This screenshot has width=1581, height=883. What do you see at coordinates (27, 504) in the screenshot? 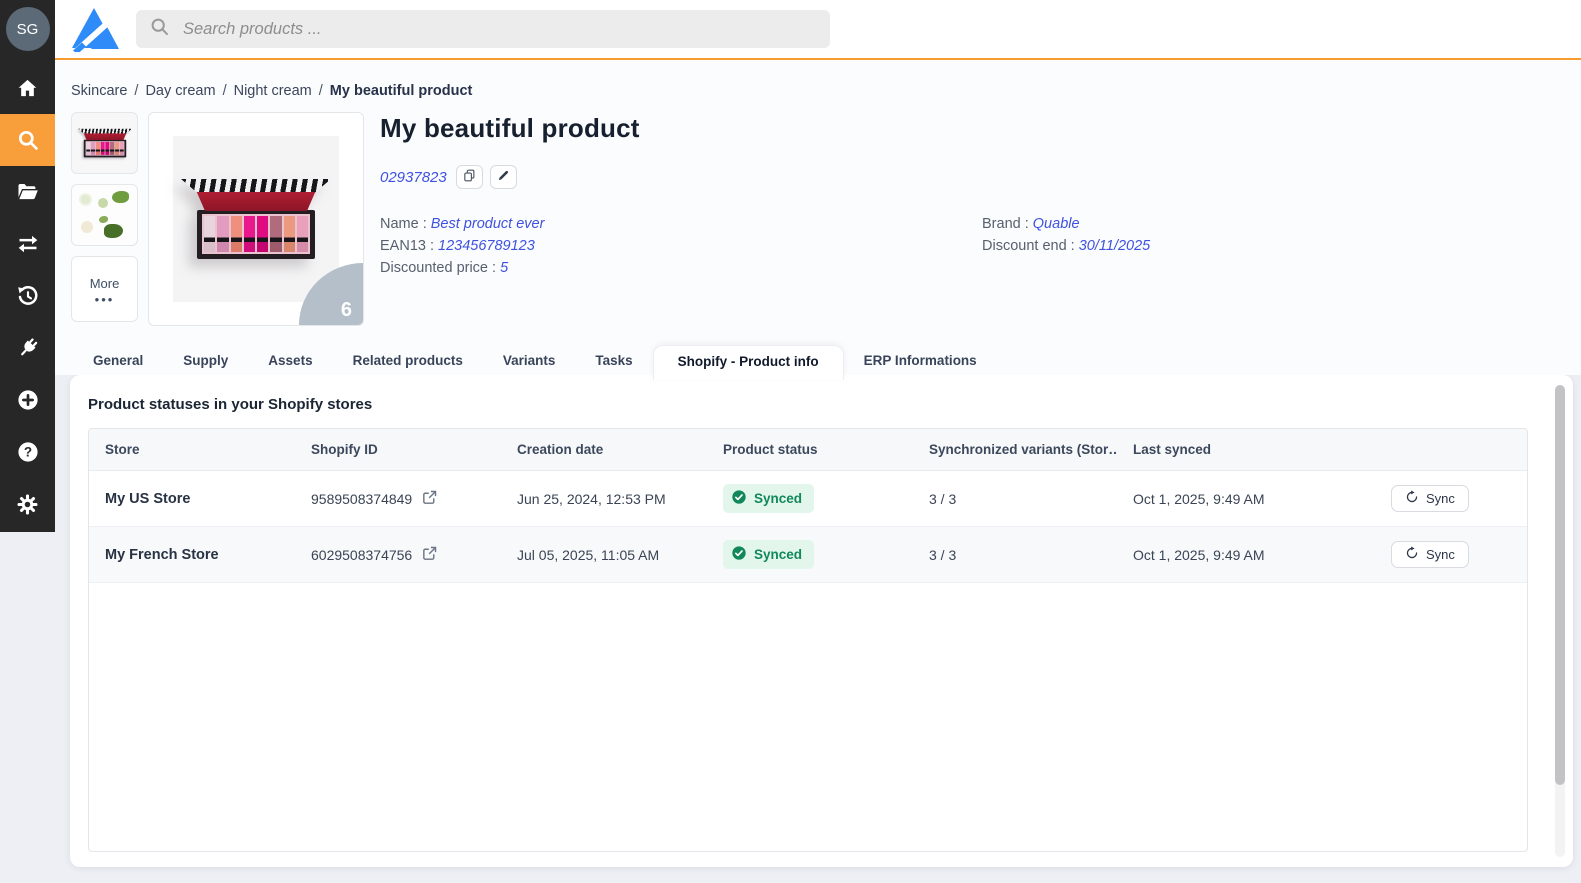
I see `sidebar-item-settings` at bounding box center [27, 504].